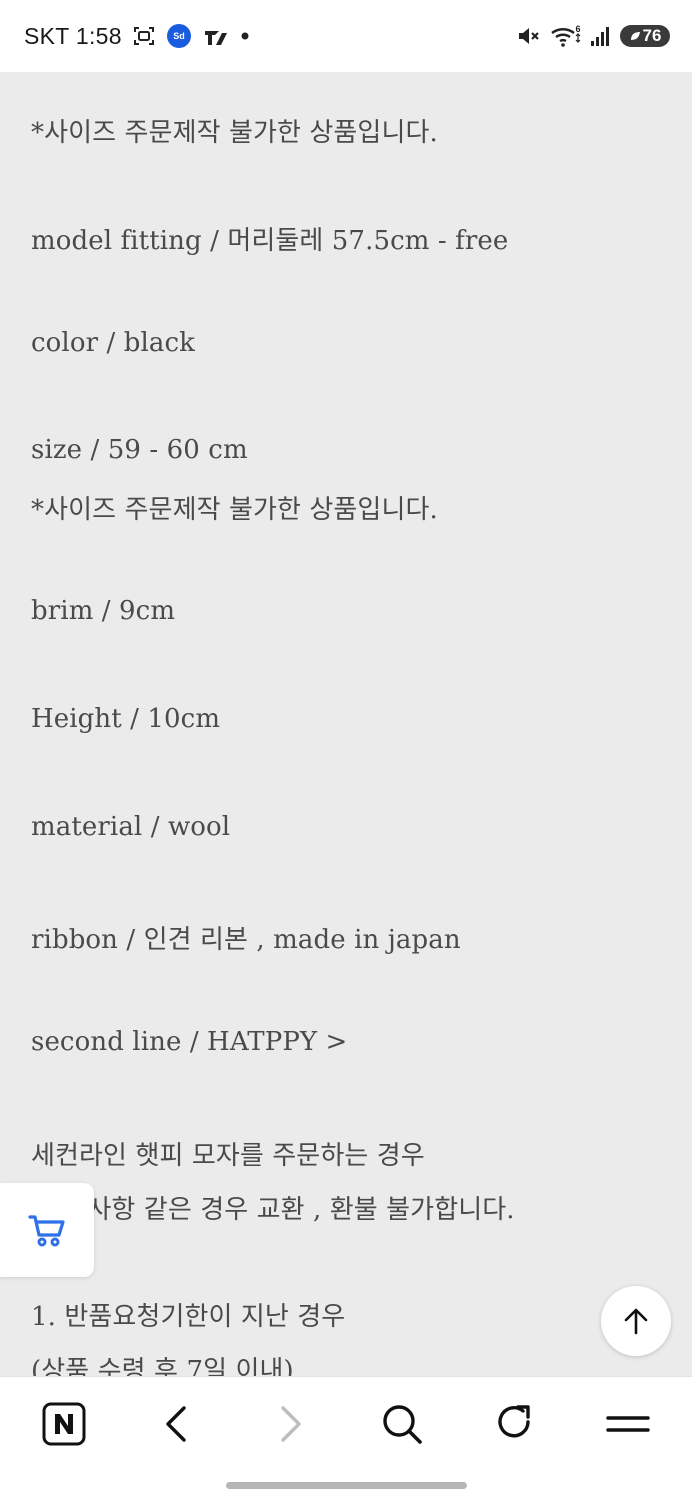 The height and width of the screenshot is (1500, 692). What do you see at coordinates (529, 36) in the screenshot?
I see `mute-icon` at bounding box center [529, 36].